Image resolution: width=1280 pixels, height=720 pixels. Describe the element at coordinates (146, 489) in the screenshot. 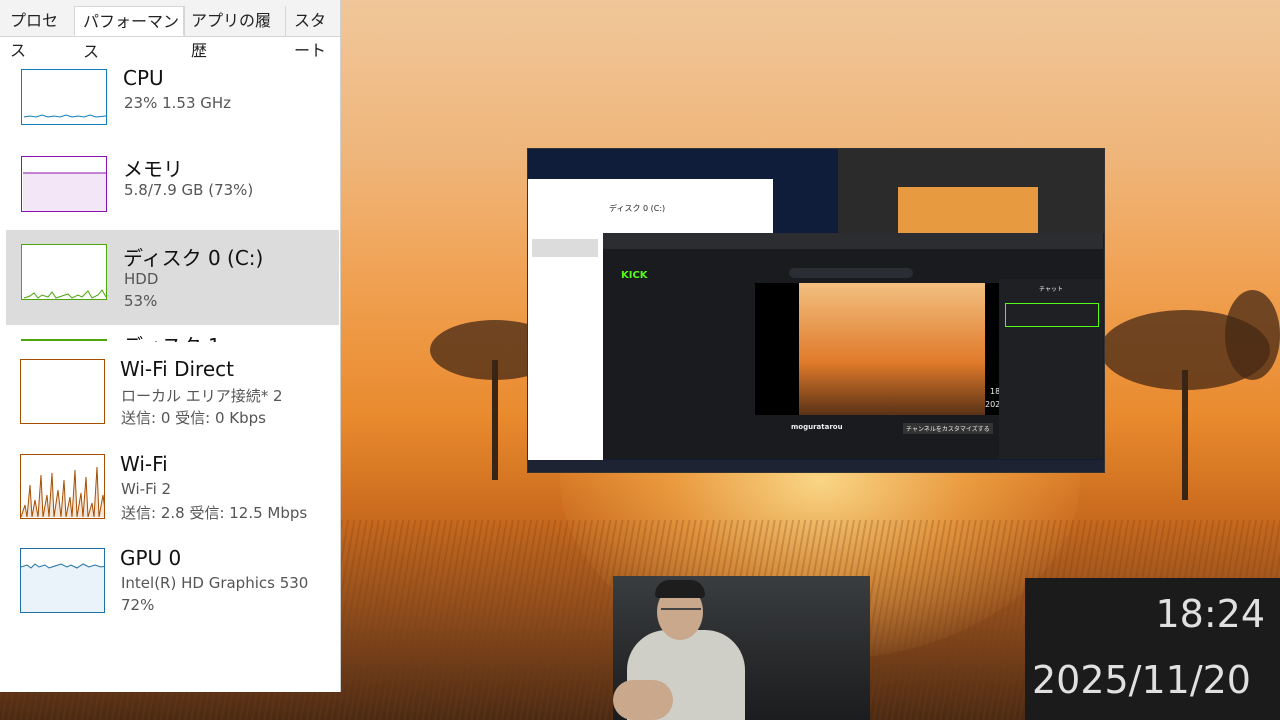

I see `wifi-adapter: Wi-Fi 2` at that location.